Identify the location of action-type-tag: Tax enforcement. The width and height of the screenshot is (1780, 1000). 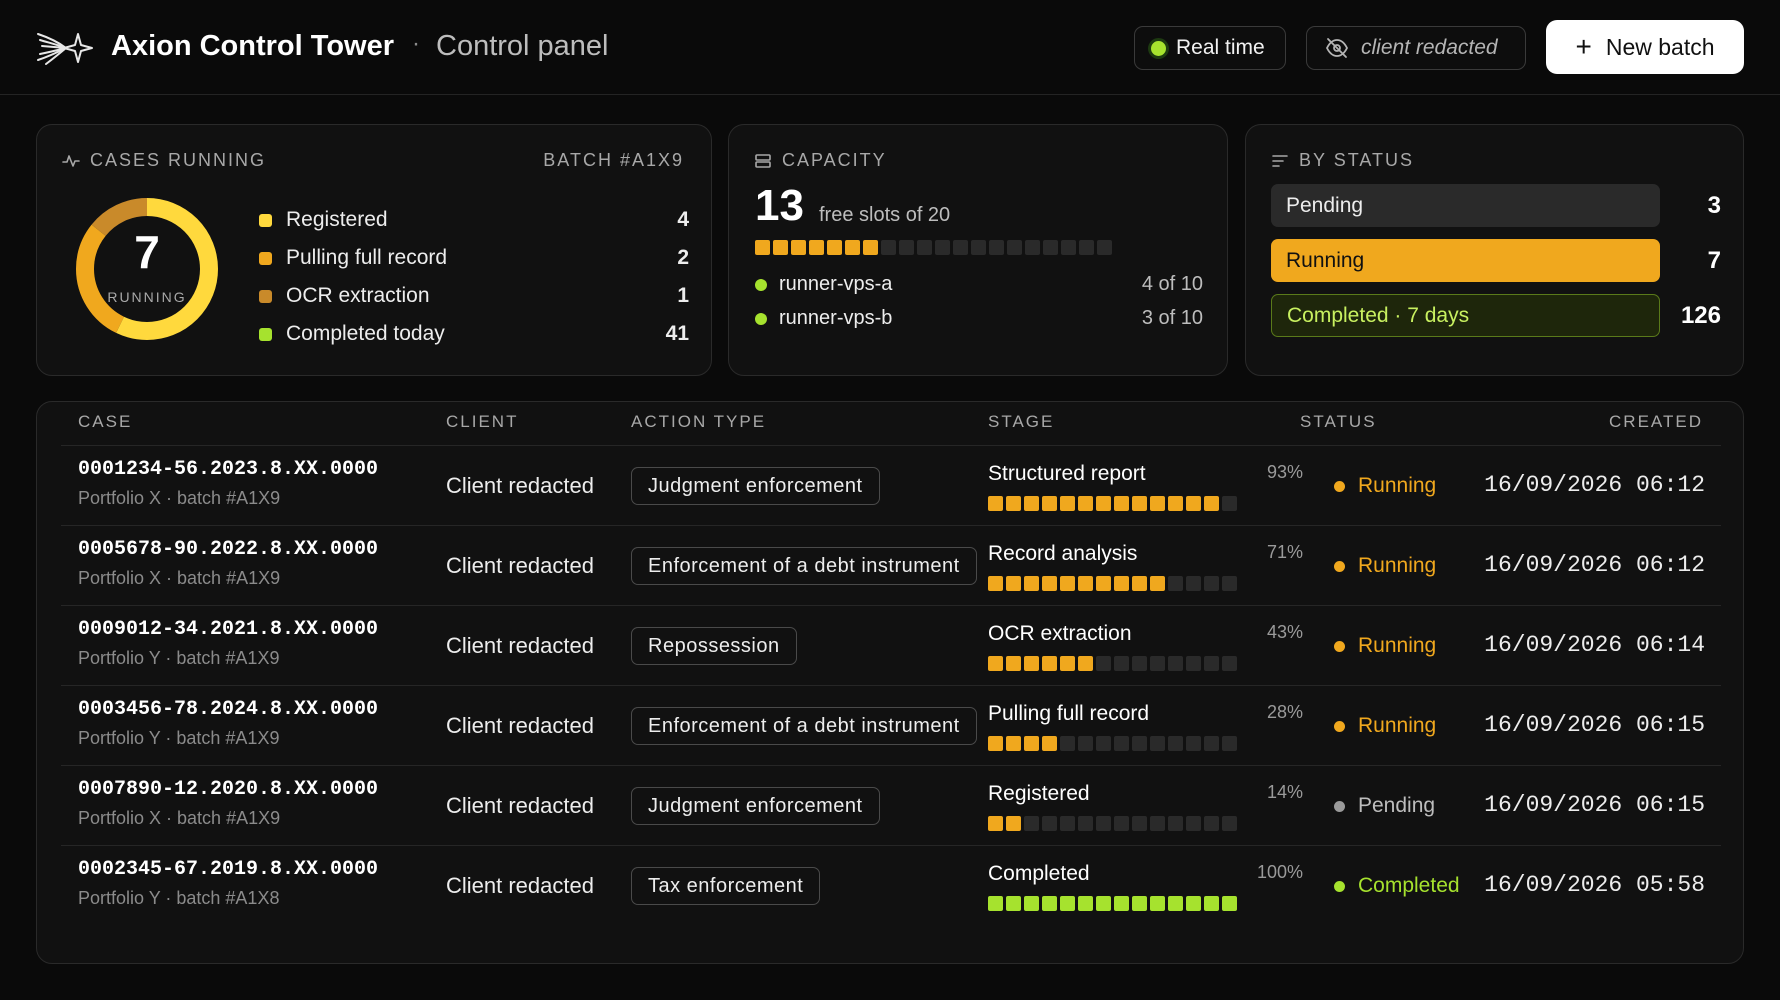
(726, 886).